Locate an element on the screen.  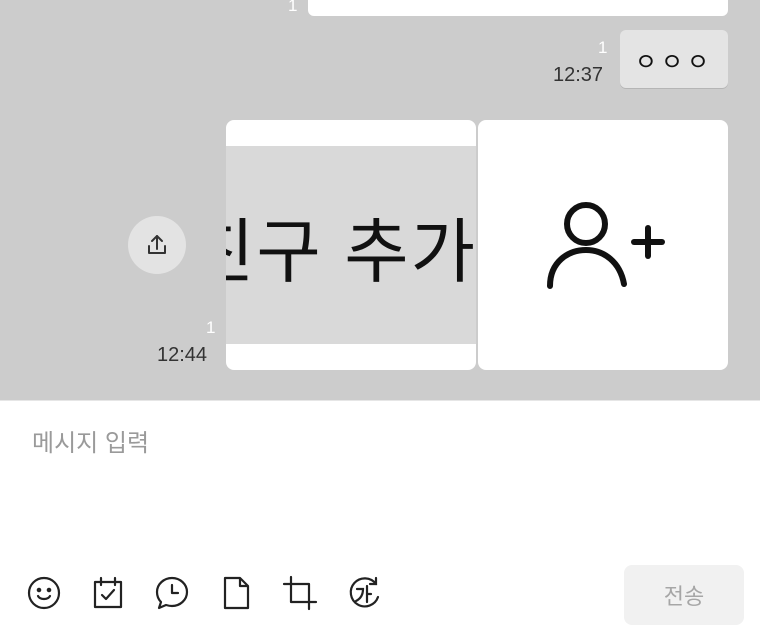
send-button: 전송 is located at coordinates (684, 595).